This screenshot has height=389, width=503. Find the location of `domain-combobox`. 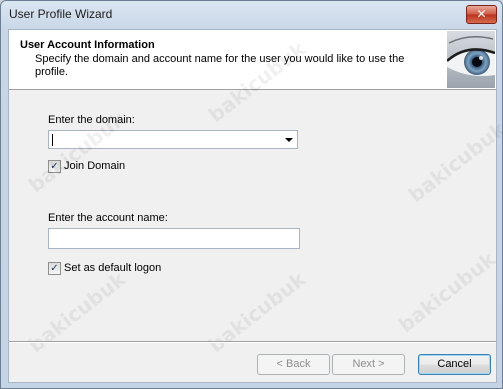

domain-combobox is located at coordinates (173, 139).